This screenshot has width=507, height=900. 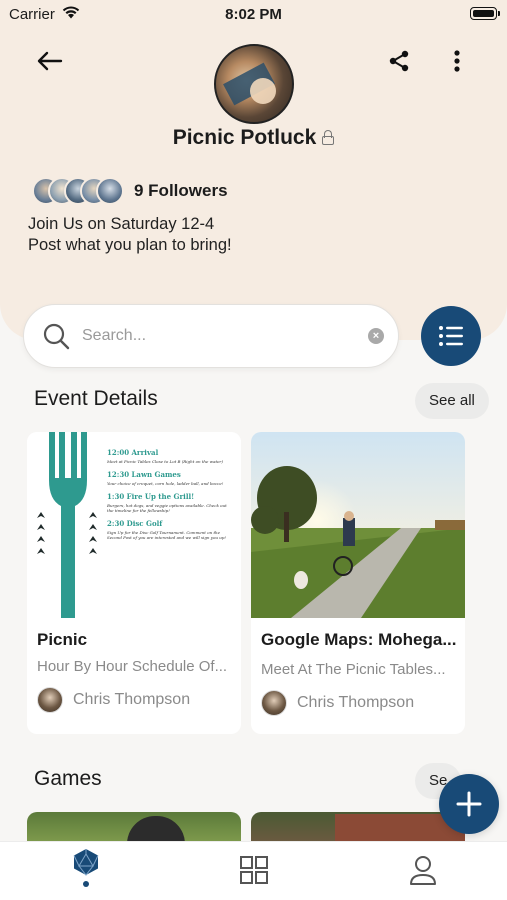 I want to click on description-line: Join Us on Saturday 12-4, so click(x=121, y=224).